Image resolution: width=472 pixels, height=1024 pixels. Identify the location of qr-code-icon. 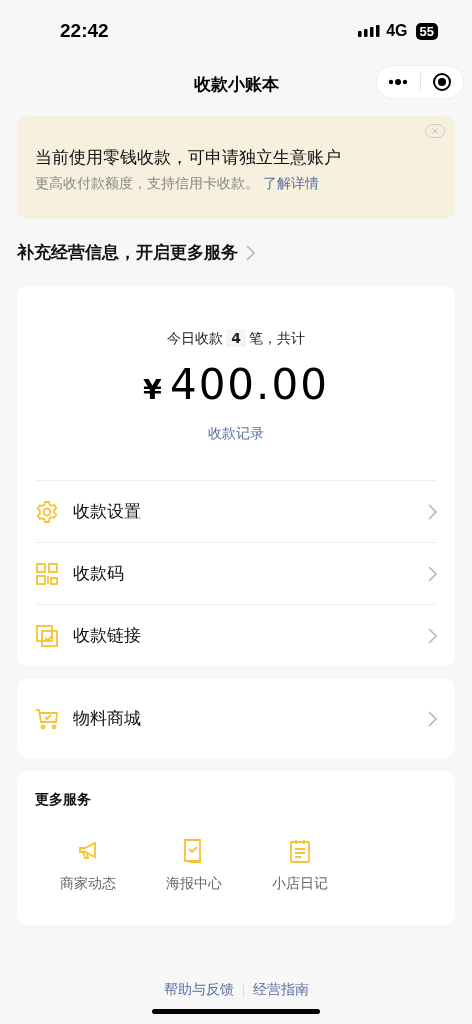
(47, 573).